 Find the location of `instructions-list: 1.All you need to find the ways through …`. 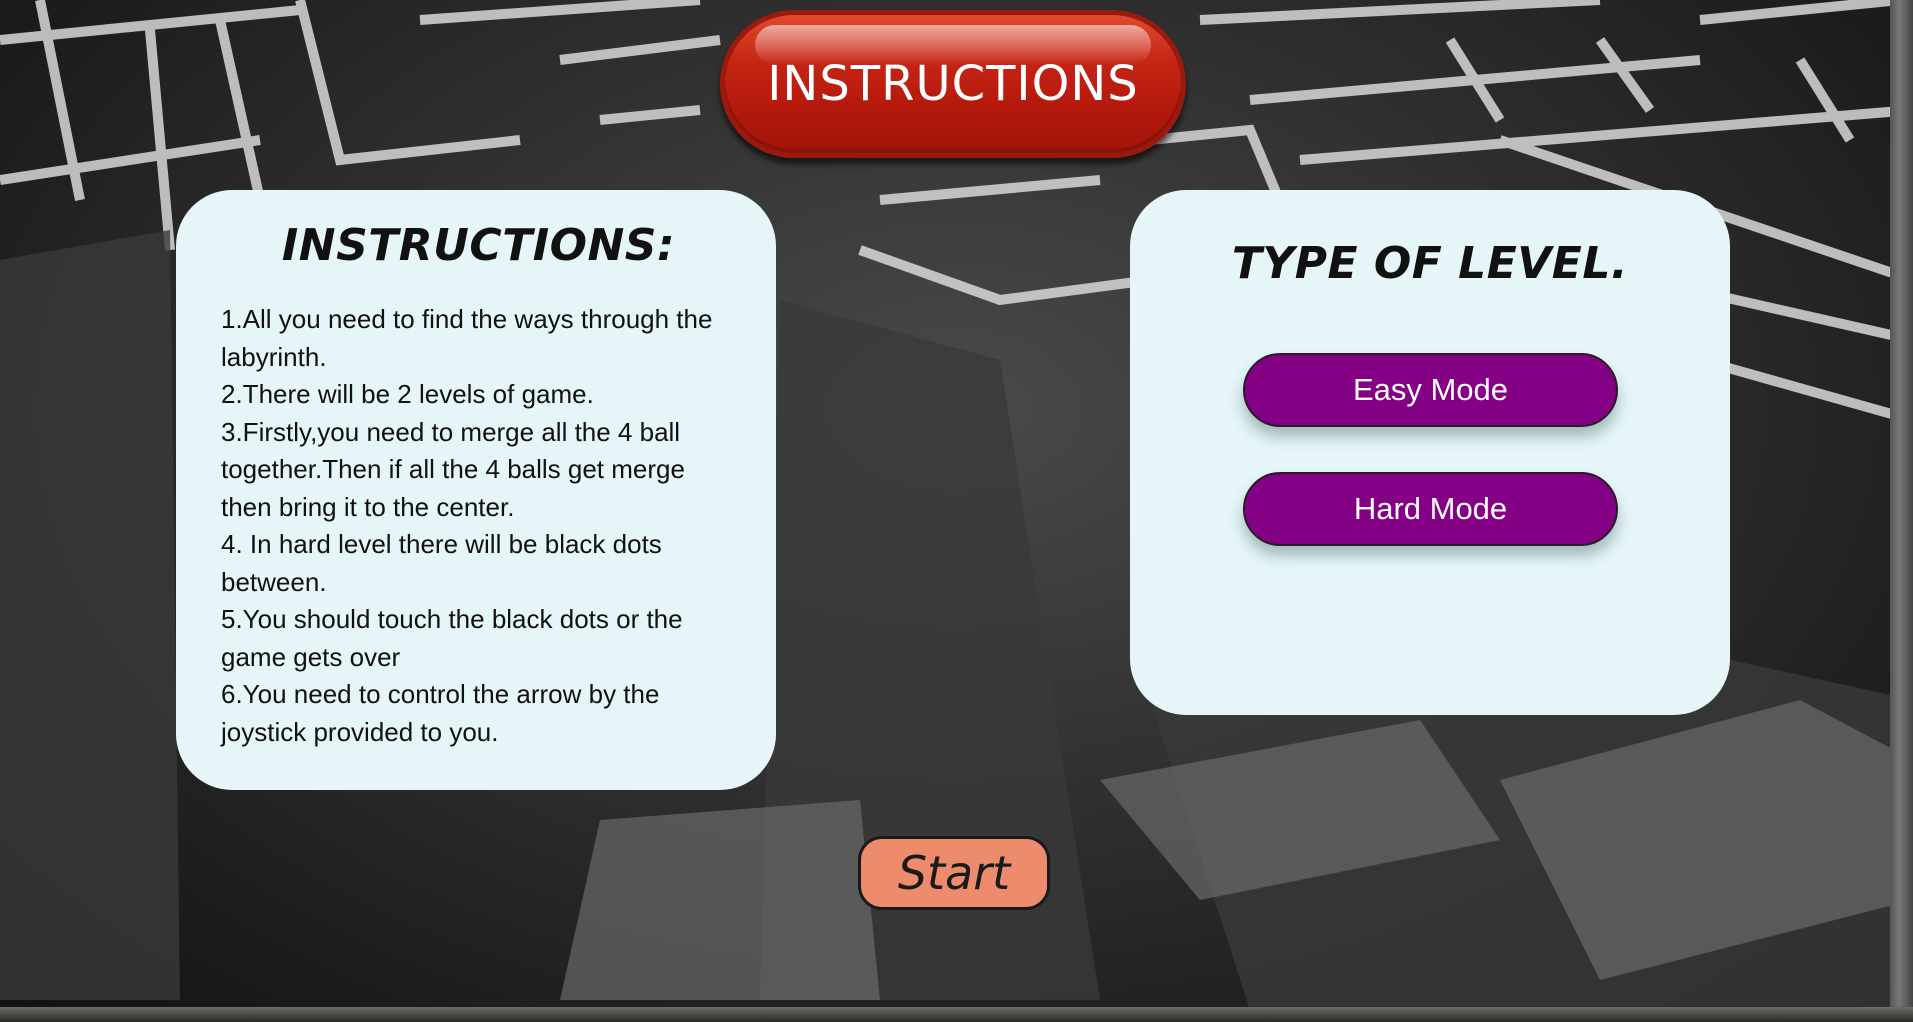

instructions-list: 1.All you need to find the ways through … is located at coordinates (478, 526).